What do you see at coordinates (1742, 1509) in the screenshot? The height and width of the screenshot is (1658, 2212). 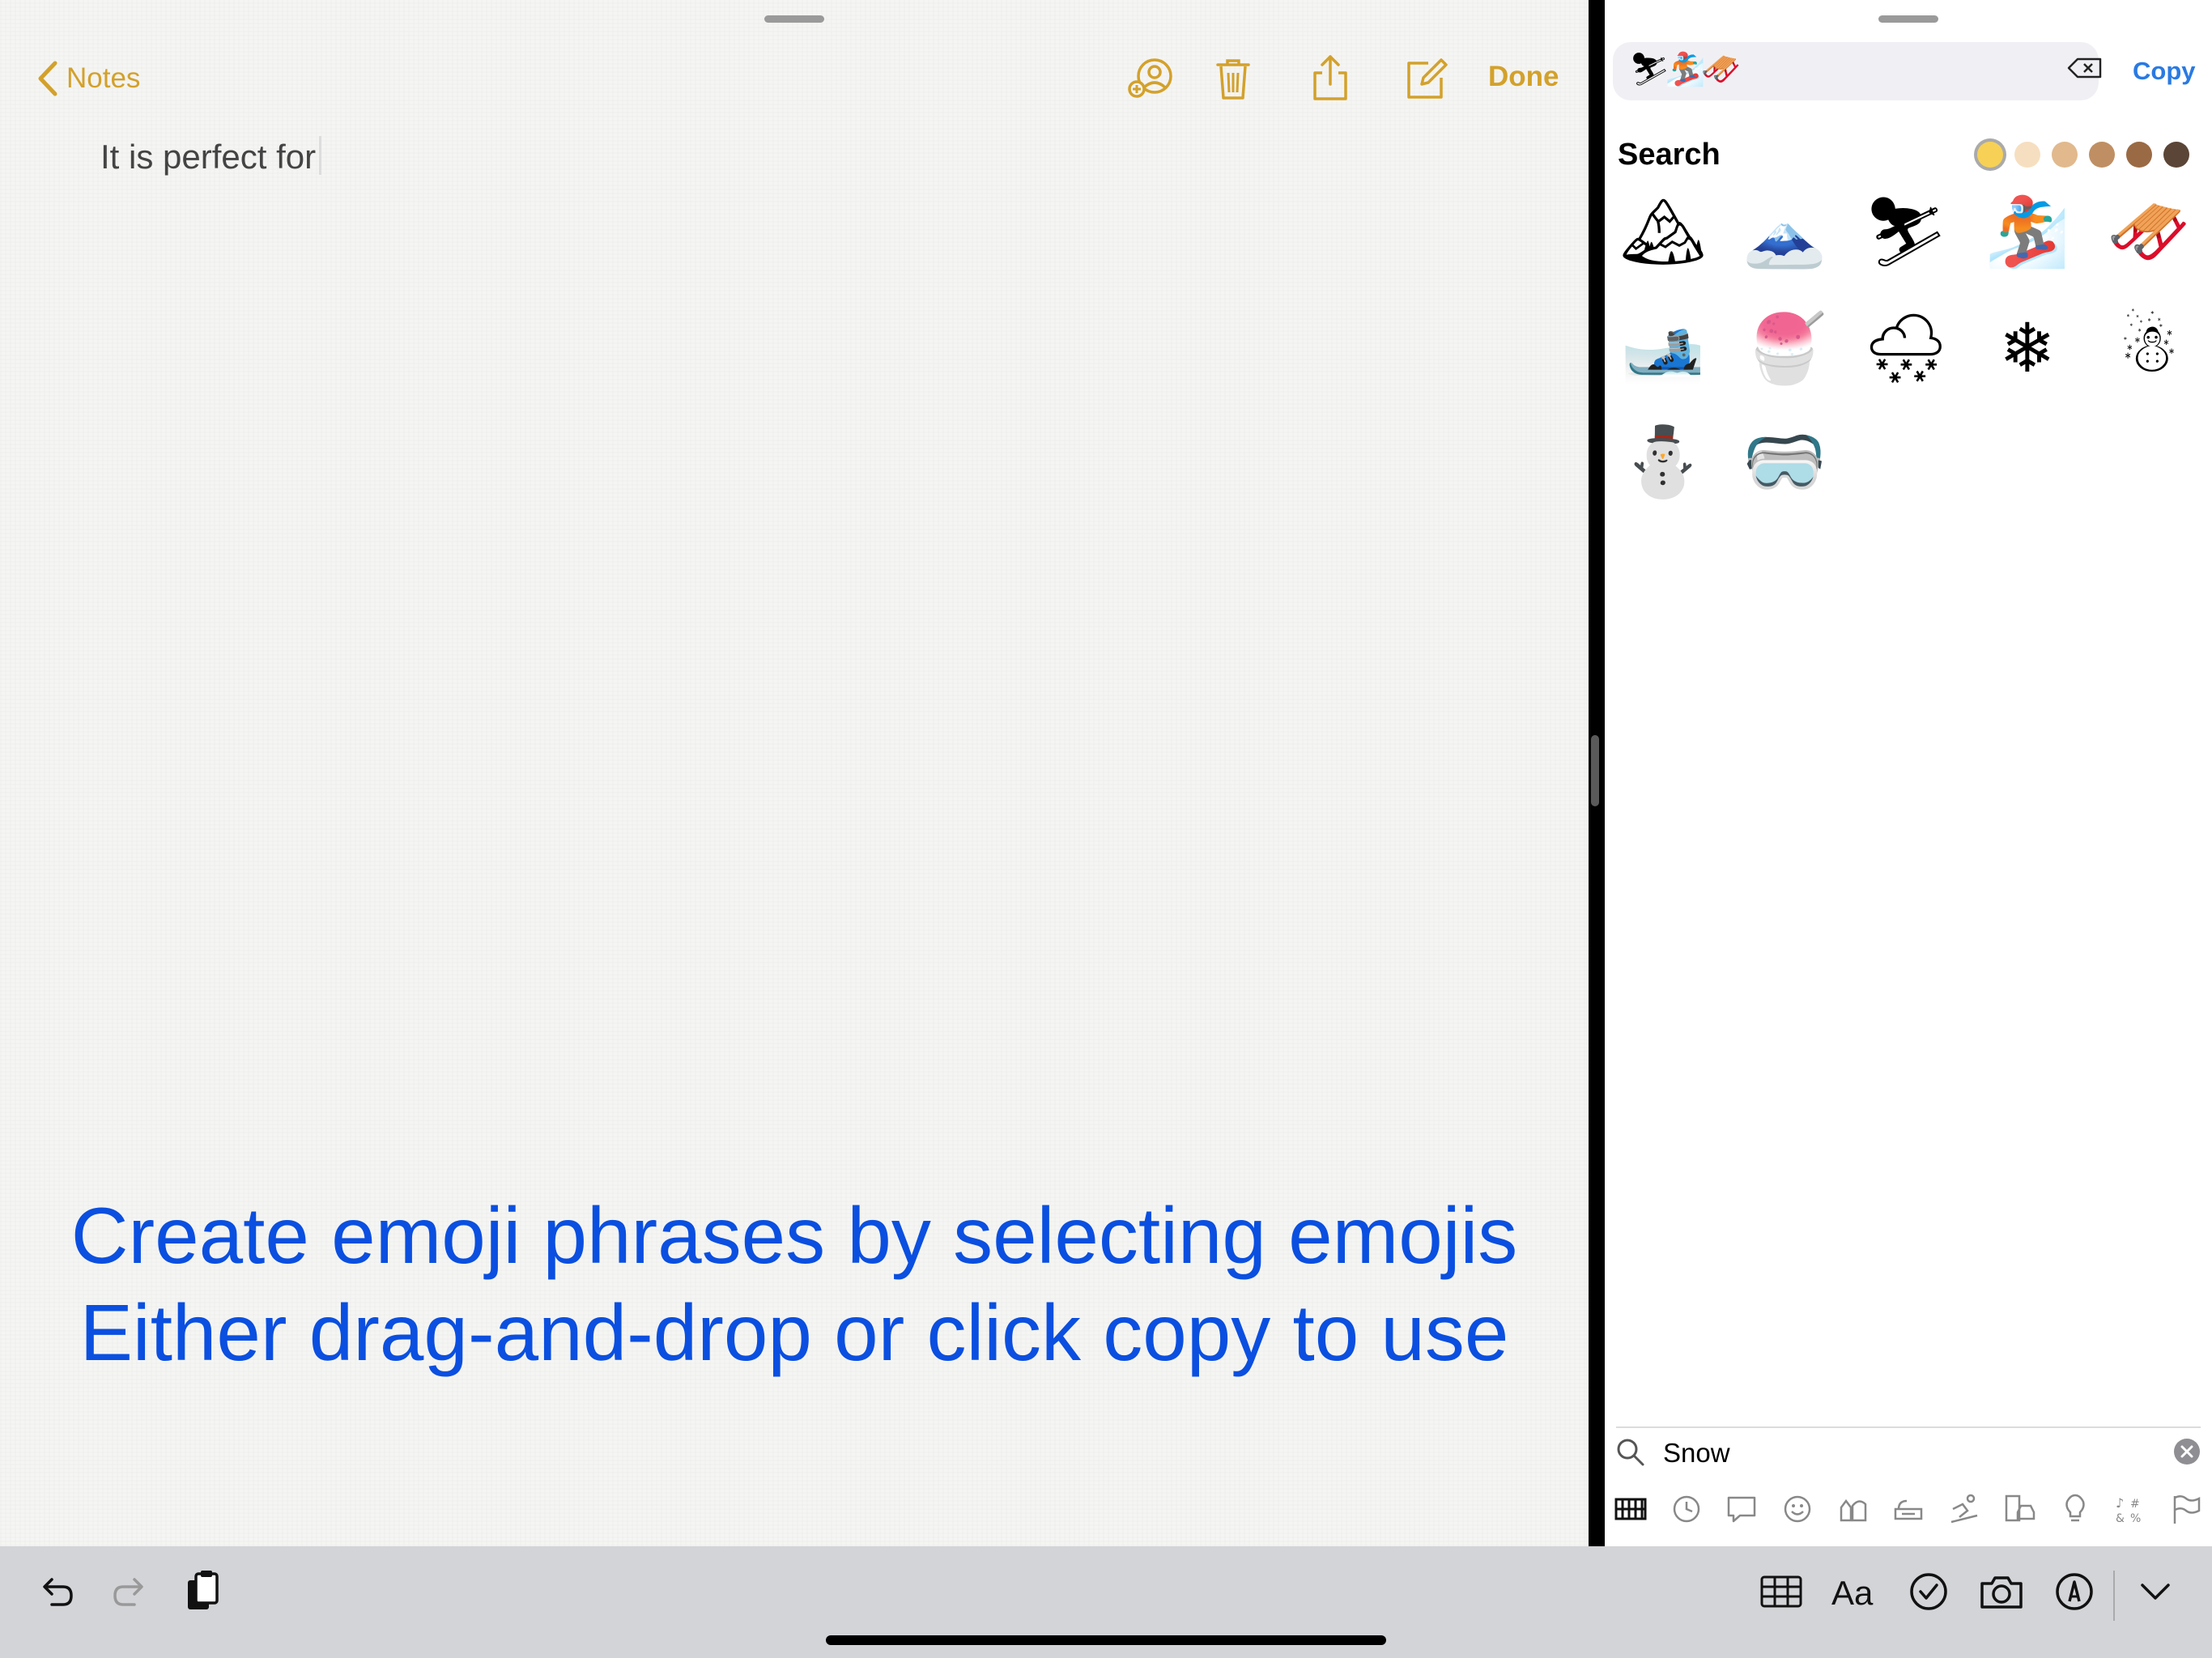 I see `speech-bubble-icon` at bounding box center [1742, 1509].